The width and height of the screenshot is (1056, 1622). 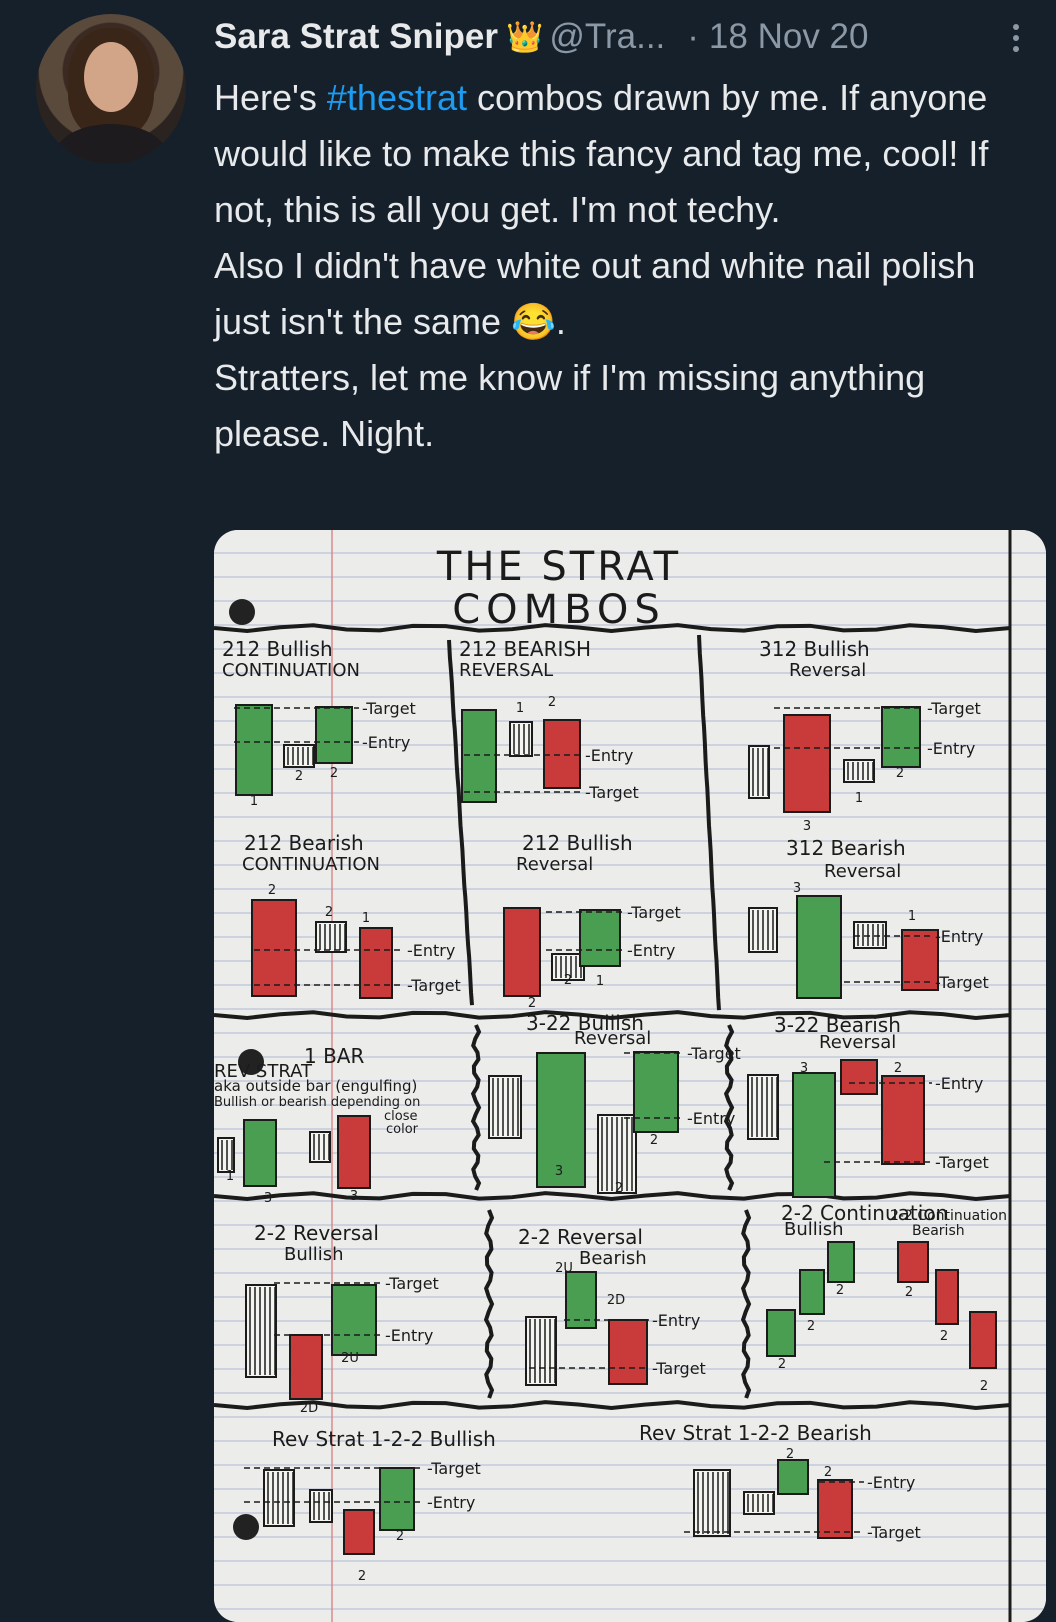 What do you see at coordinates (558, 567) in the screenshot?
I see `sheet-title-line1: THE STRAT` at bounding box center [558, 567].